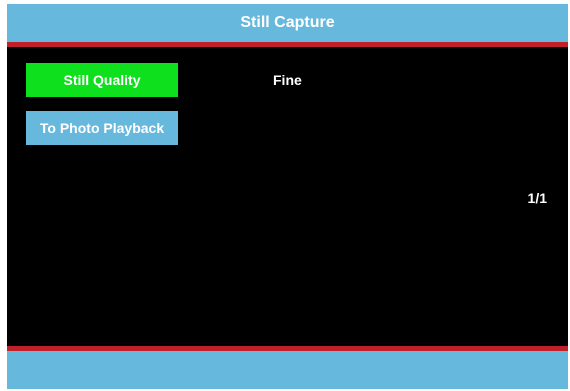 This screenshot has height=391, width=570. What do you see at coordinates (287, 23) in the screenshot?
I see `screen-title: Still Capture` at bounding box center [287, 23].